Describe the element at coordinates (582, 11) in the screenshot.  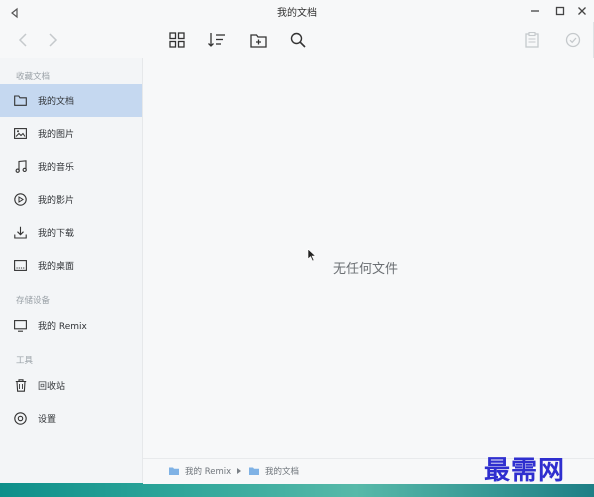
I see `close-button` at that location.